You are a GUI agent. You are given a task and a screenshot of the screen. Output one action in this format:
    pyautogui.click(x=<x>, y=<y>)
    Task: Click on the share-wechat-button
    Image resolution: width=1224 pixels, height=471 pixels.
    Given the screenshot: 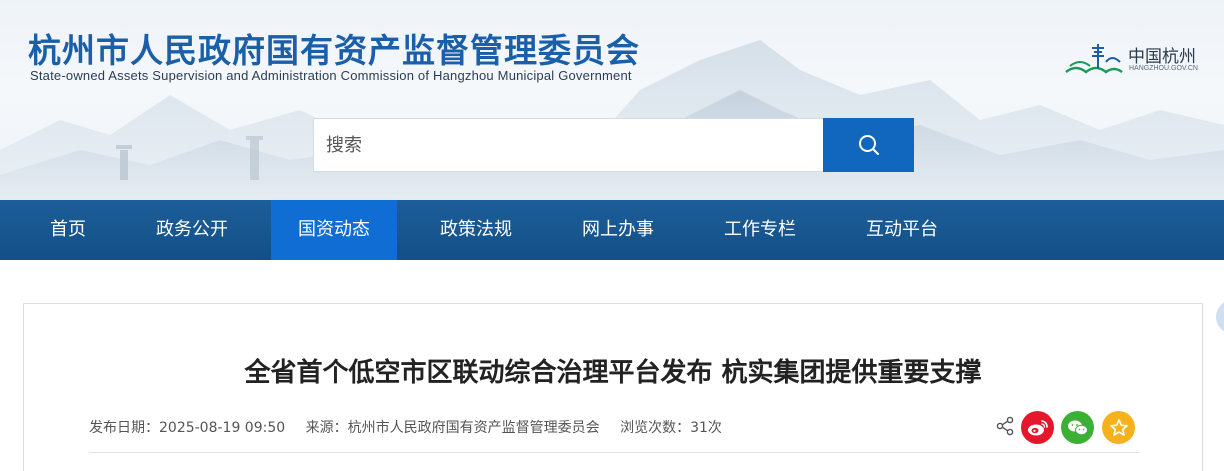 What is the action you would take?
    pyautogui.click(x=1077, y=427)
    